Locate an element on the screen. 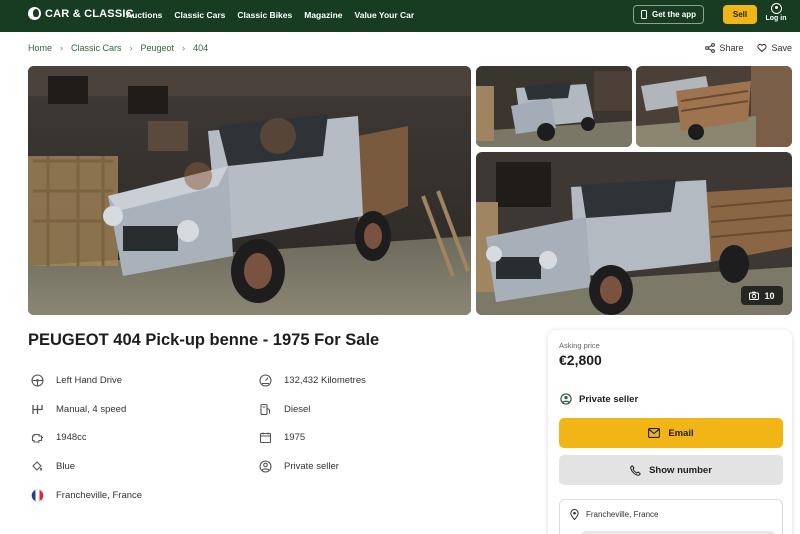  spec-drive: Left Hand Drive is located at coordinates (75, 380).